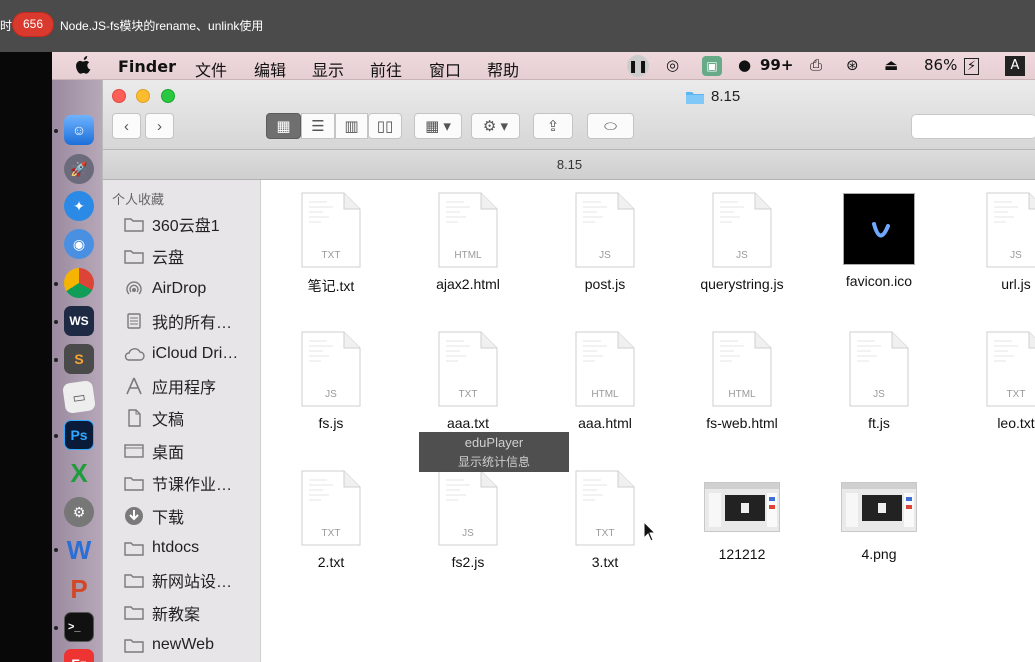 The width and height of the screenshot is (1035, 662). What do you see at coordinates (79, 473) in the screenshot?
I see `excel-icon: X` at bounding box center [79, 473].